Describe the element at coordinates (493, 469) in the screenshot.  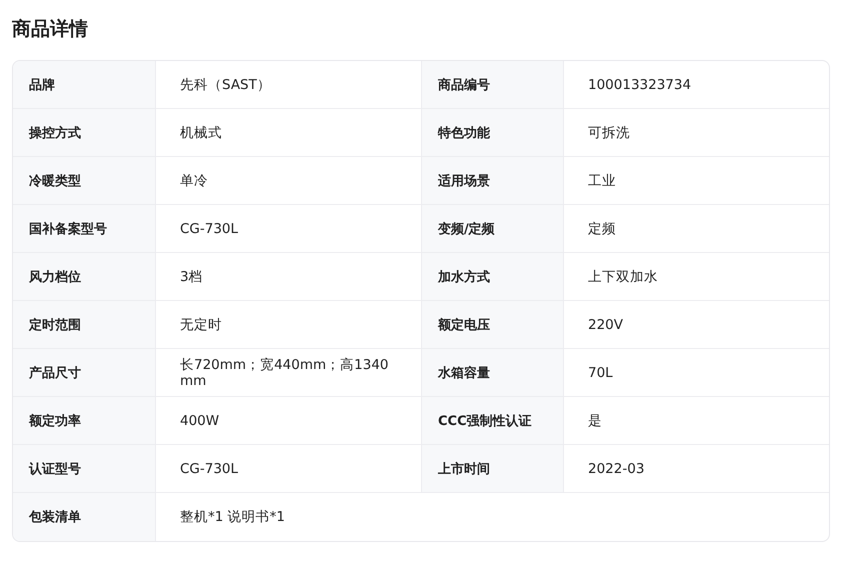
I see `spec-label: 上市时间` at that location.